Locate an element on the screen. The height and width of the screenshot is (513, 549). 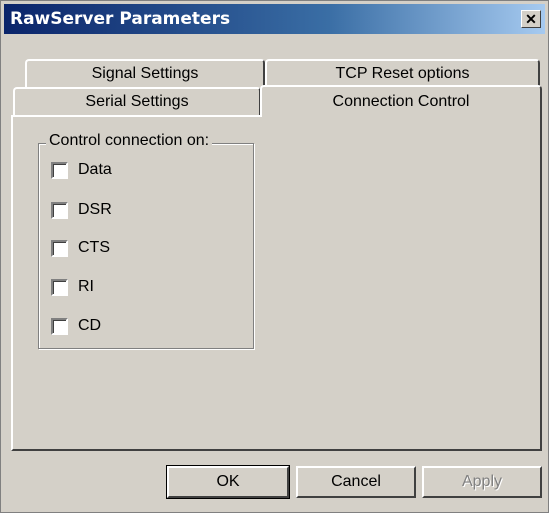
cts-checkbox is located at coordinates (59, 248).